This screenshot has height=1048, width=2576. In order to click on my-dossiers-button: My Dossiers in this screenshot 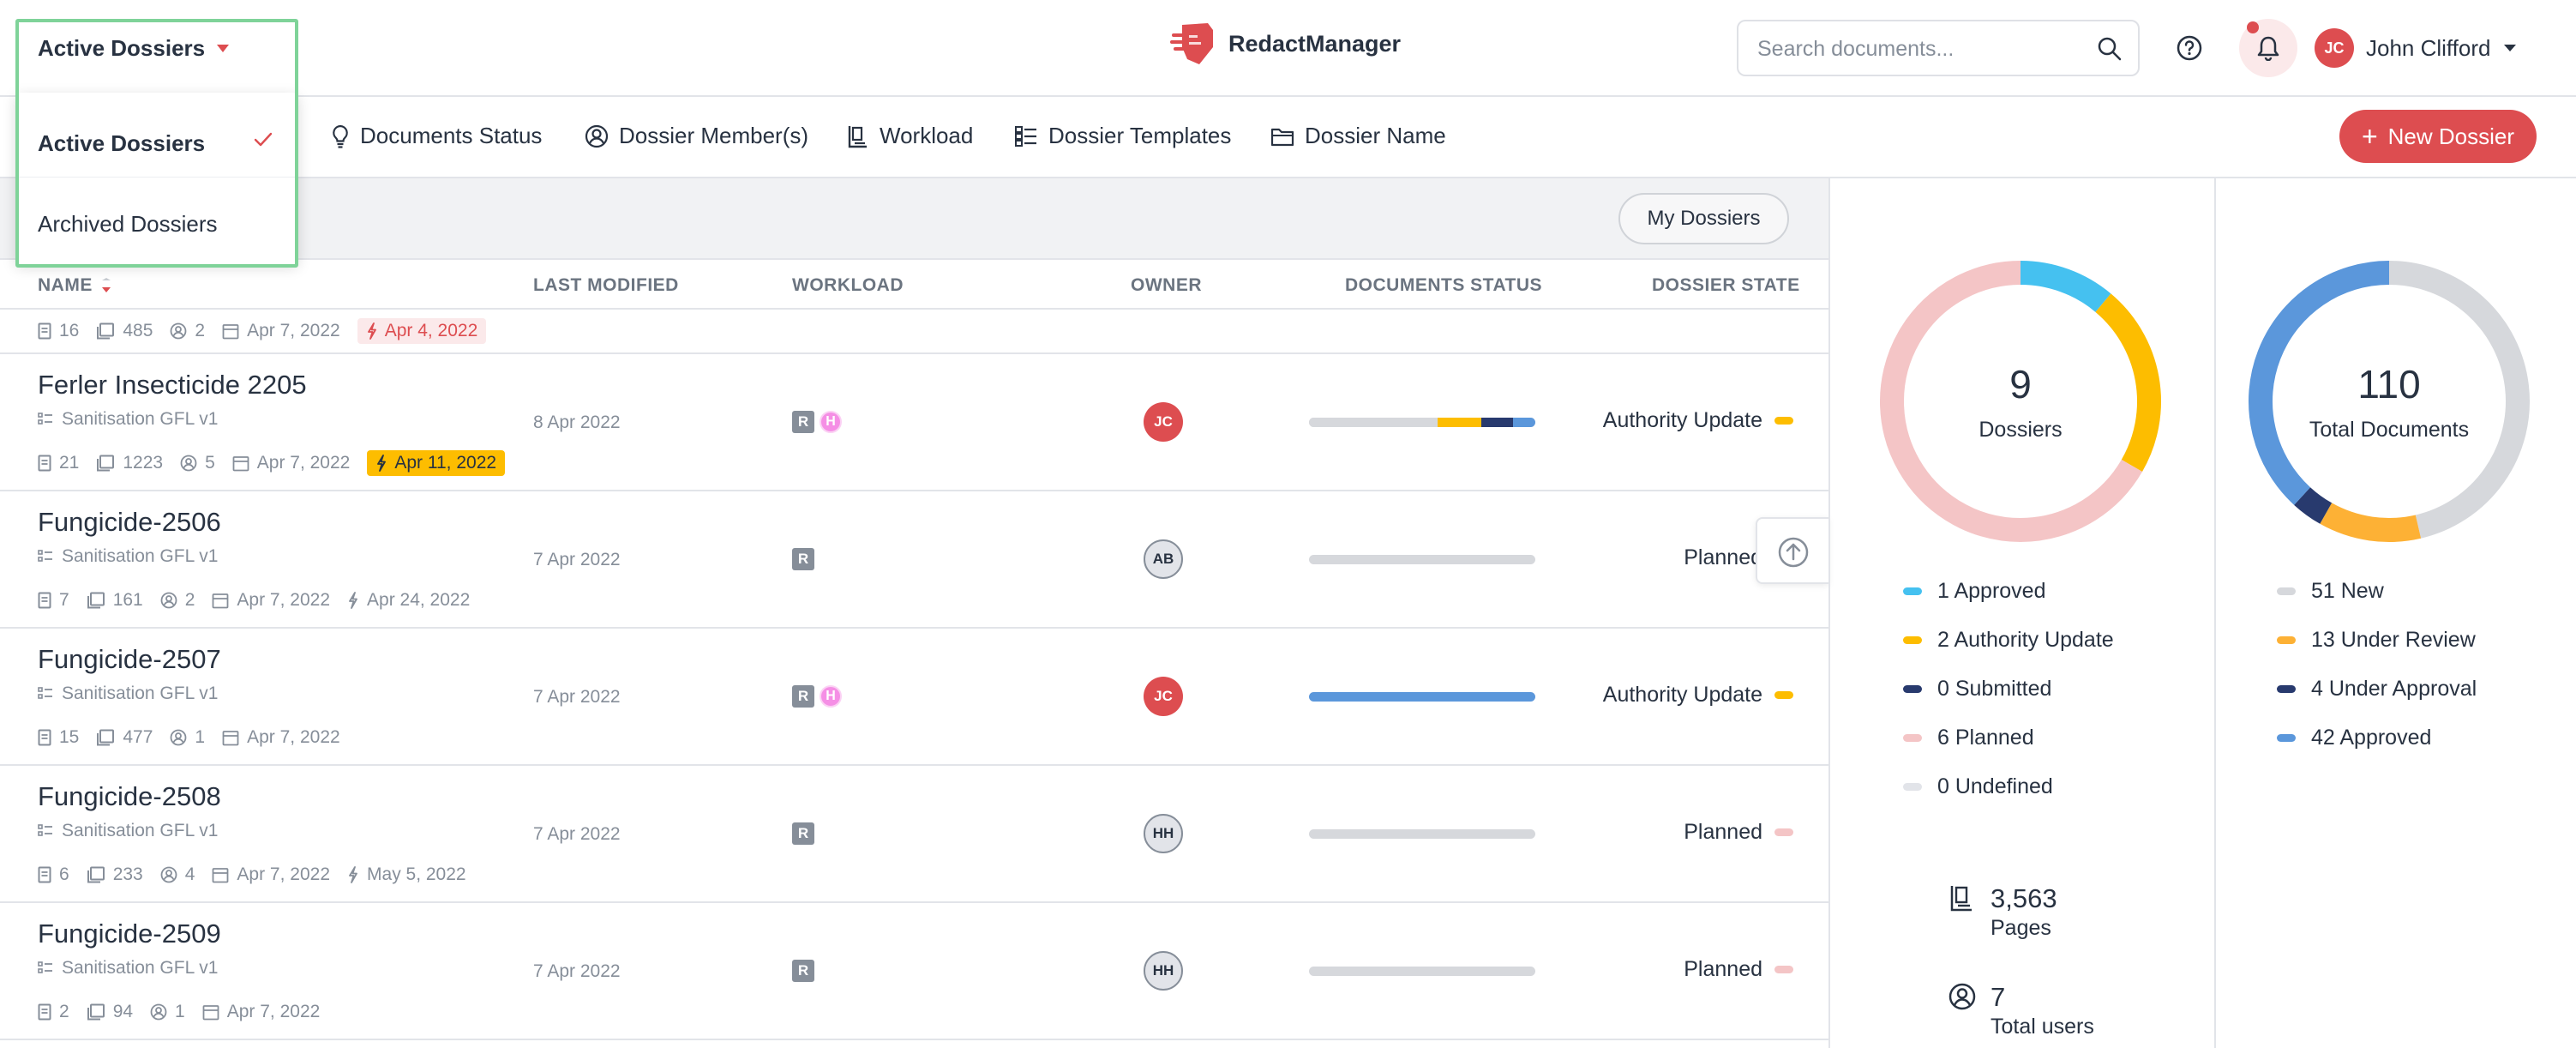, I will do `click(1703, 218)`.